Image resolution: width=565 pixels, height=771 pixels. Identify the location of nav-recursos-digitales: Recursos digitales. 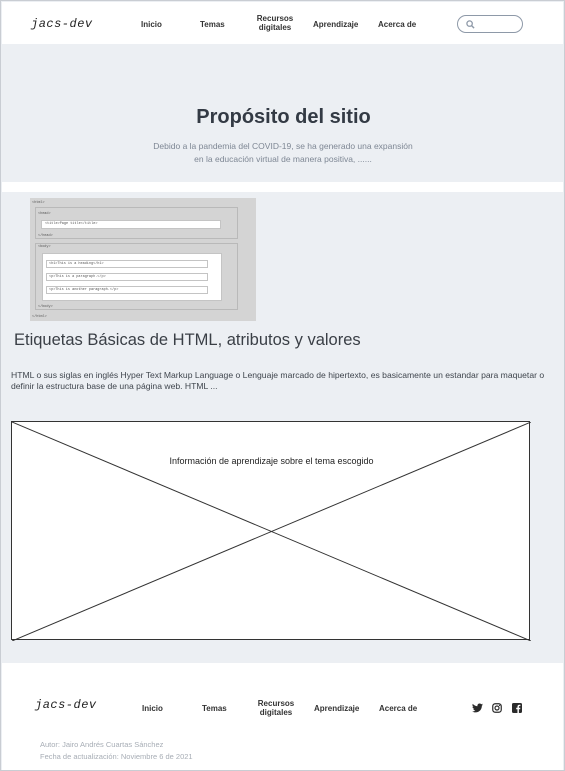
(275, 23).